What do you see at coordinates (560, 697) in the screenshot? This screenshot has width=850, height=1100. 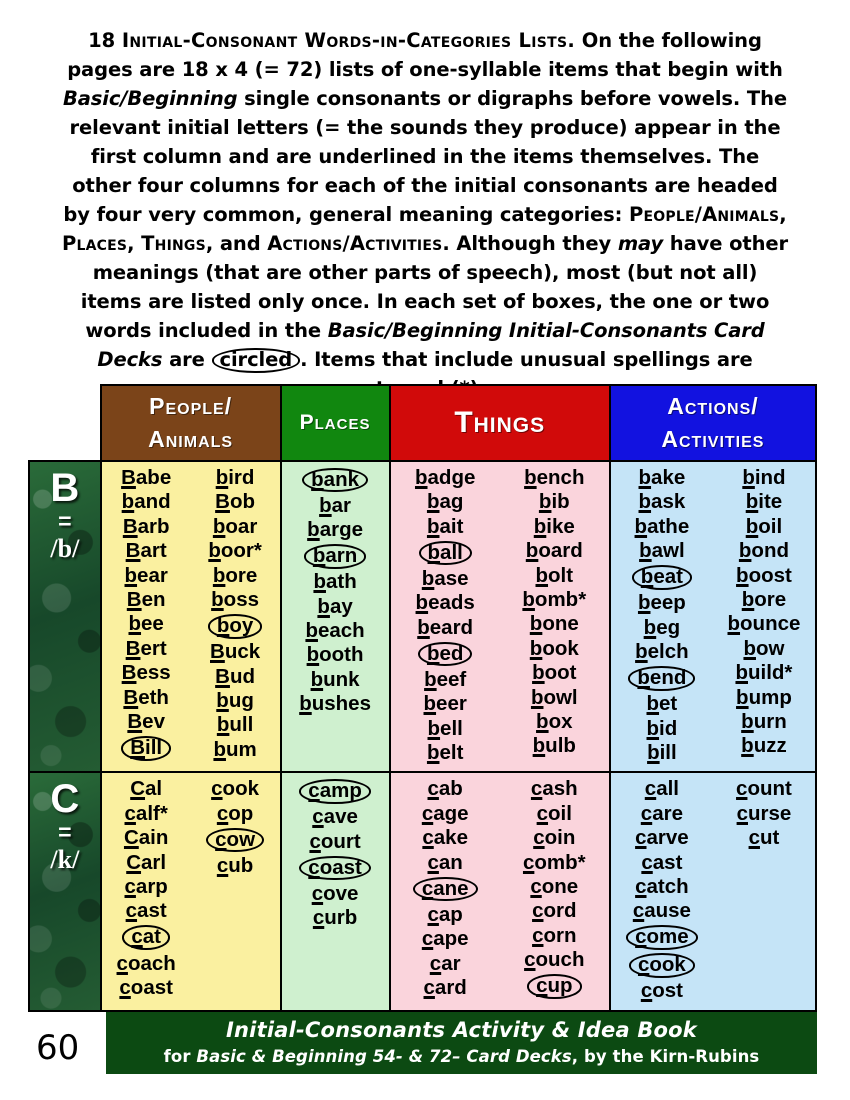 I see `word-remainder: owl` at bounding box center [560, 697].